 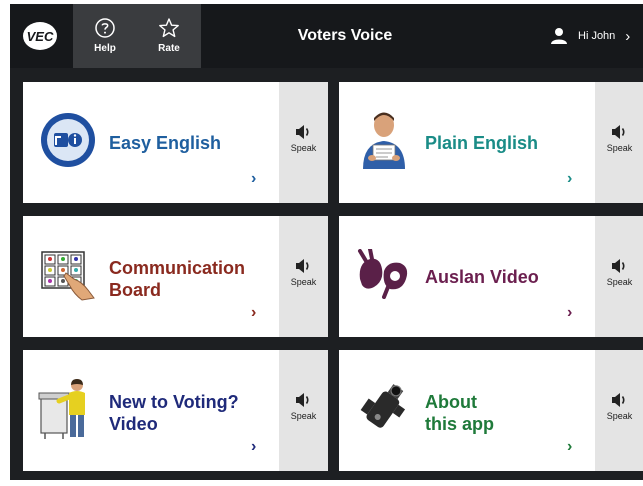 I want to click on tile-title: Communication Board, so click(x=177, y=279).